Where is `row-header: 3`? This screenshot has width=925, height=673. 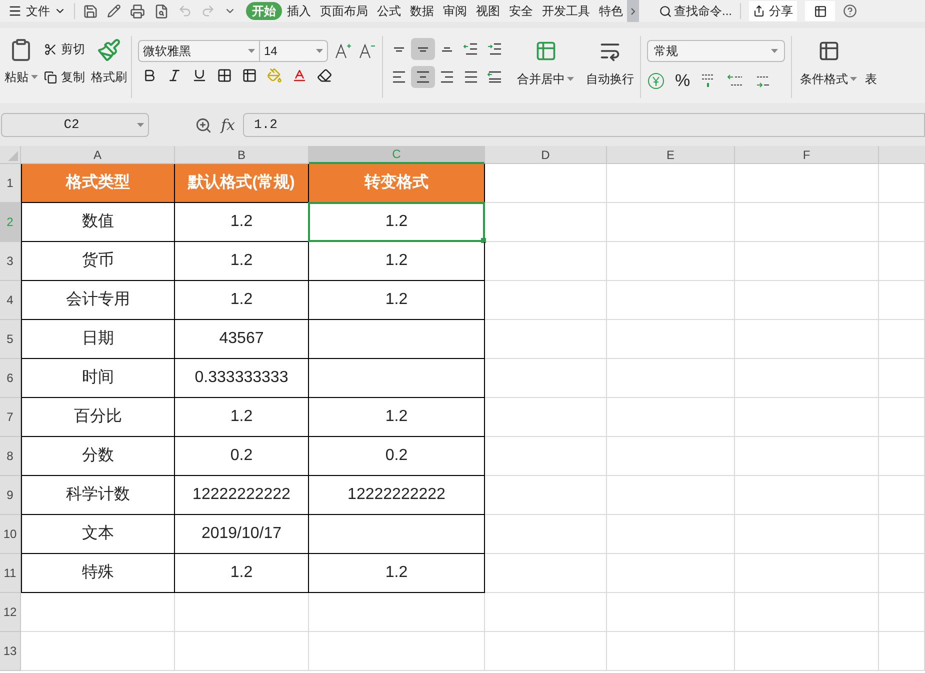
row-header: 3 is located at coordinates (10, 261).